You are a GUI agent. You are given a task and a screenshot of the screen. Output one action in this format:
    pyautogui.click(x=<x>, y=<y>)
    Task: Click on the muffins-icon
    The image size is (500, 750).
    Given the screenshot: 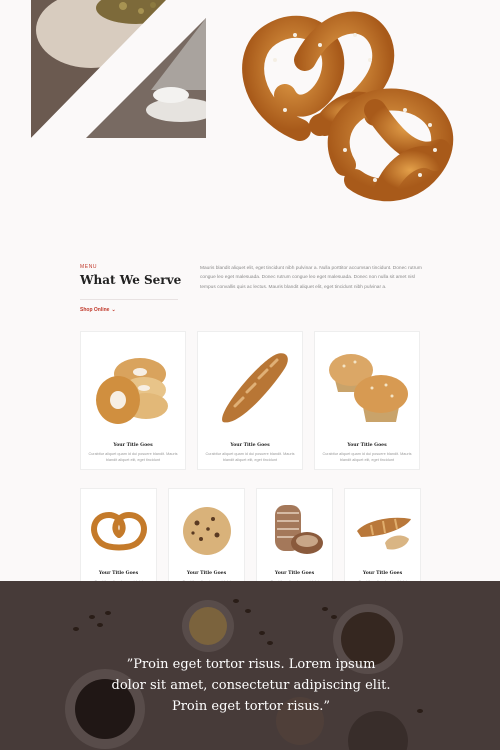 What is the action you would take?
    pyautogui.click(x=368, y=388)
    